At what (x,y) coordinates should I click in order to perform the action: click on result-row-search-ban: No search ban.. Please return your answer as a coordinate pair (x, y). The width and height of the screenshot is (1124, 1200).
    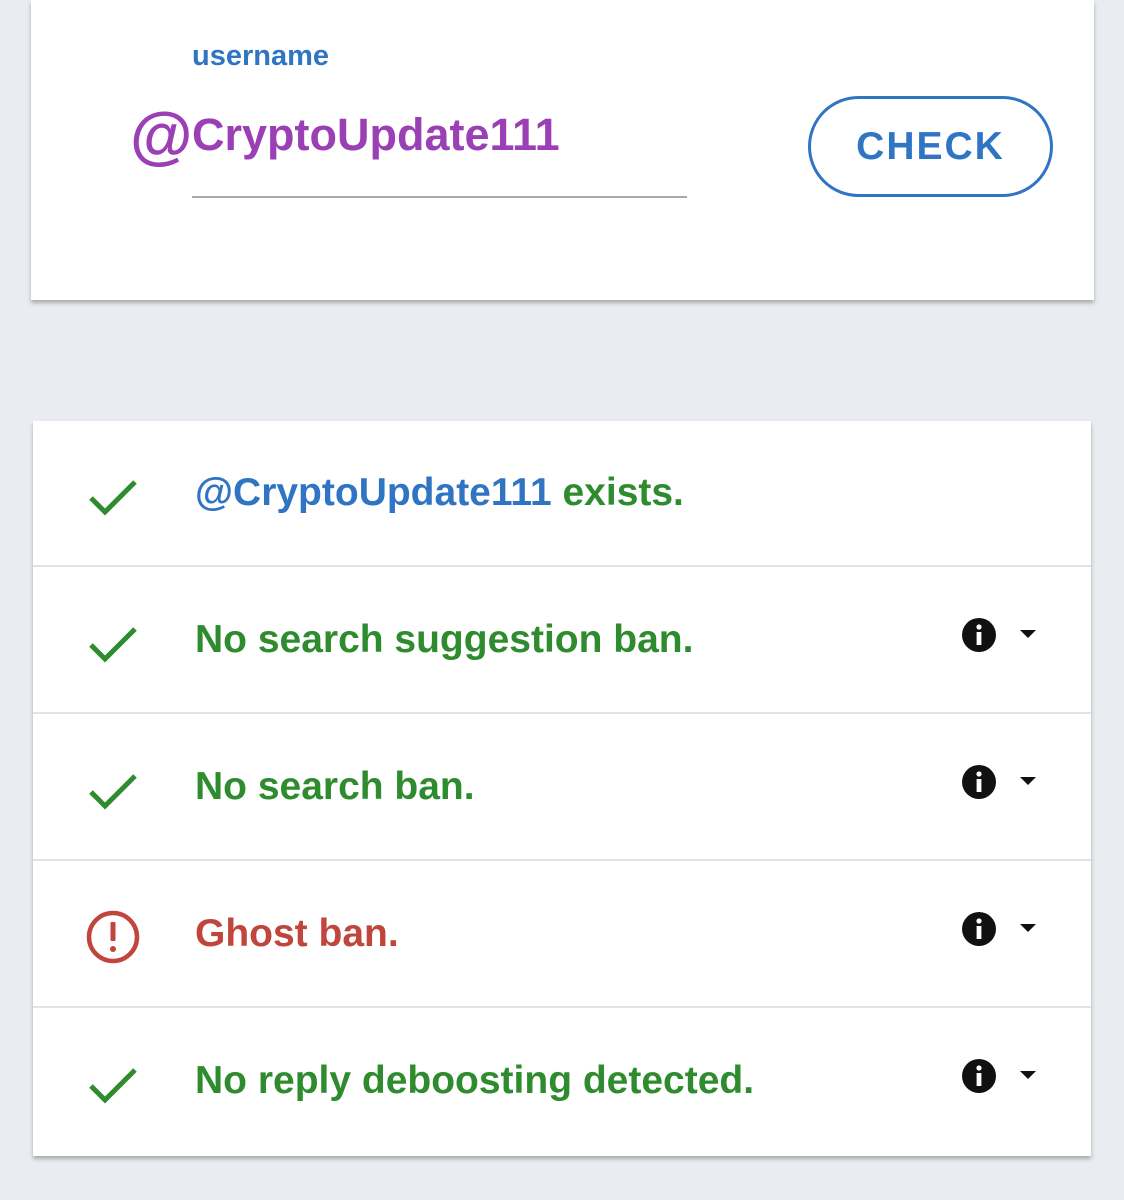
    Looking at the image, I should click on (562, 788).